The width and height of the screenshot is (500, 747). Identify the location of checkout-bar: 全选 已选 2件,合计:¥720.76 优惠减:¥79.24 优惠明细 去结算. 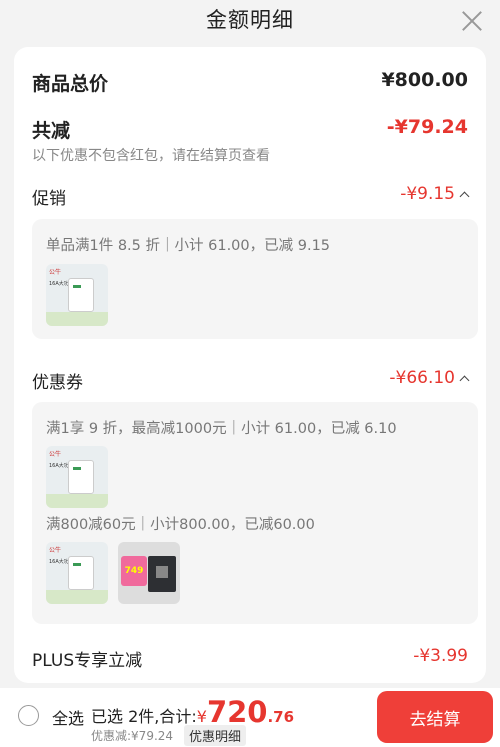
(250, 717).